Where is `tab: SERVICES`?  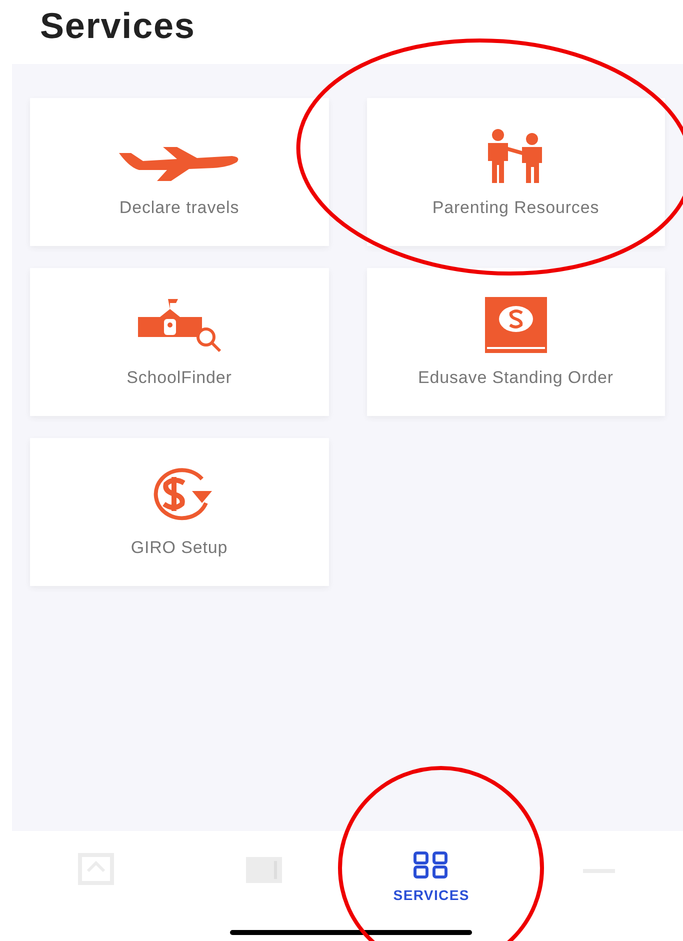 tab: SERVICES is located at coordinates (432, 896).